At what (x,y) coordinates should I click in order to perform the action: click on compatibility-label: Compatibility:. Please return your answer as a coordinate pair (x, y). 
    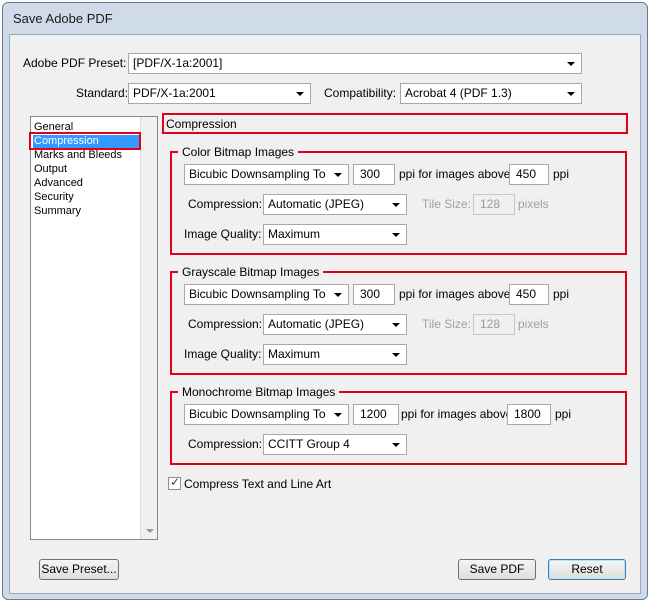
    Looking at the image, I should click on (360, 93).